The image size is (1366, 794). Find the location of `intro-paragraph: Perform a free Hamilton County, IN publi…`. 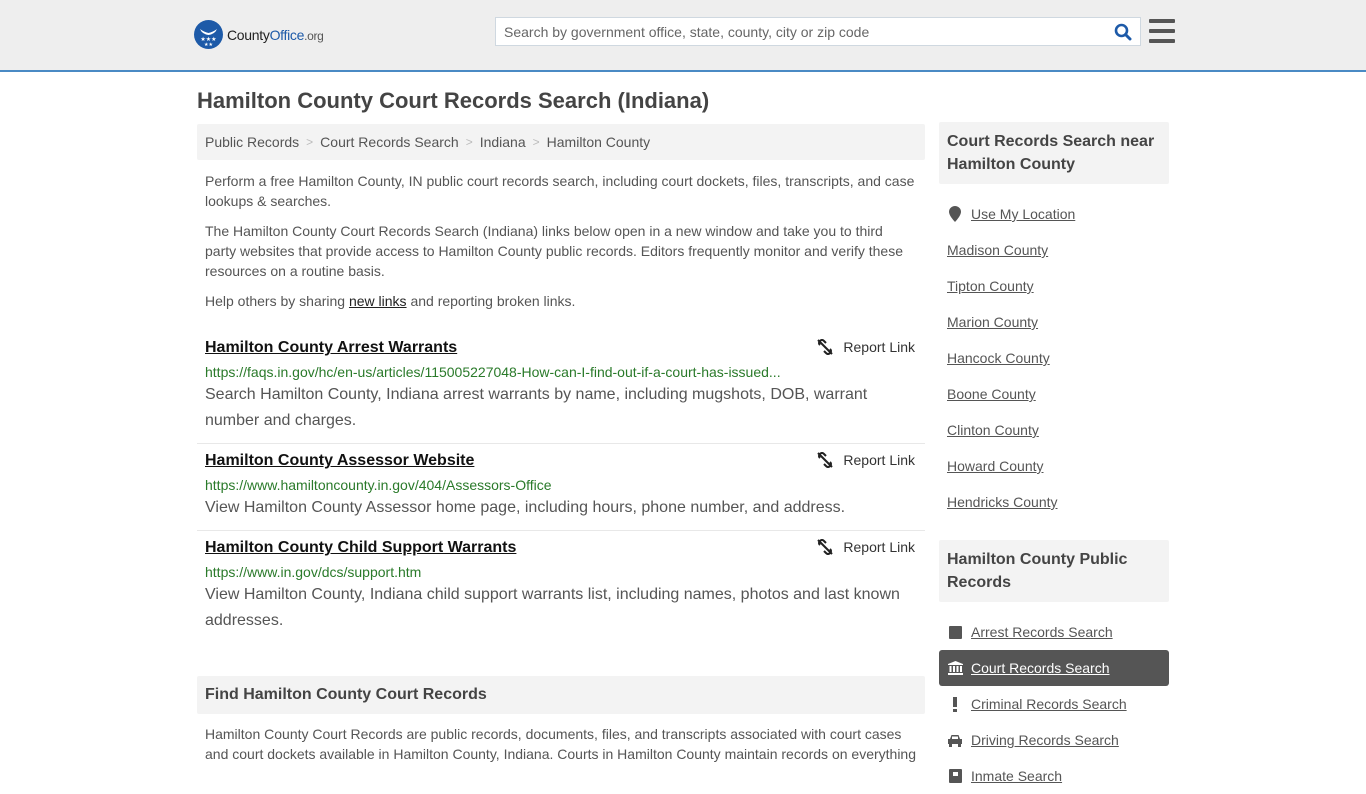

intro-paragraph: Perform a free Hamilton County, IN publi… is located at coordinates (560, 191).